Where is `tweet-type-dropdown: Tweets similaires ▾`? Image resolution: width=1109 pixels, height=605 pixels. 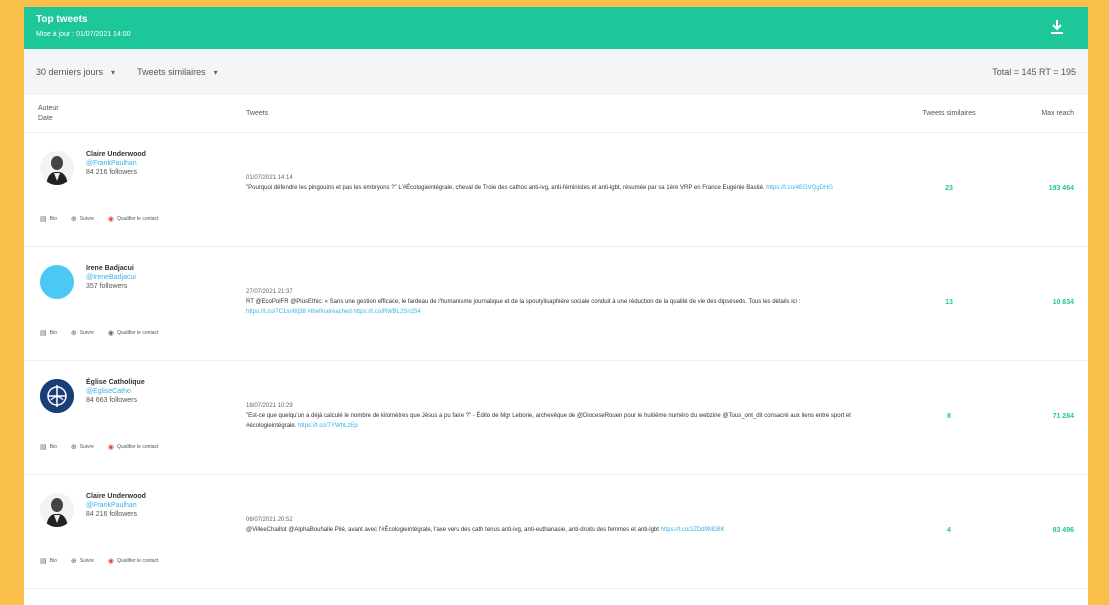
tweet-type-dropdown: Tweets similaires ▾ is located at coordinates (177, 72).